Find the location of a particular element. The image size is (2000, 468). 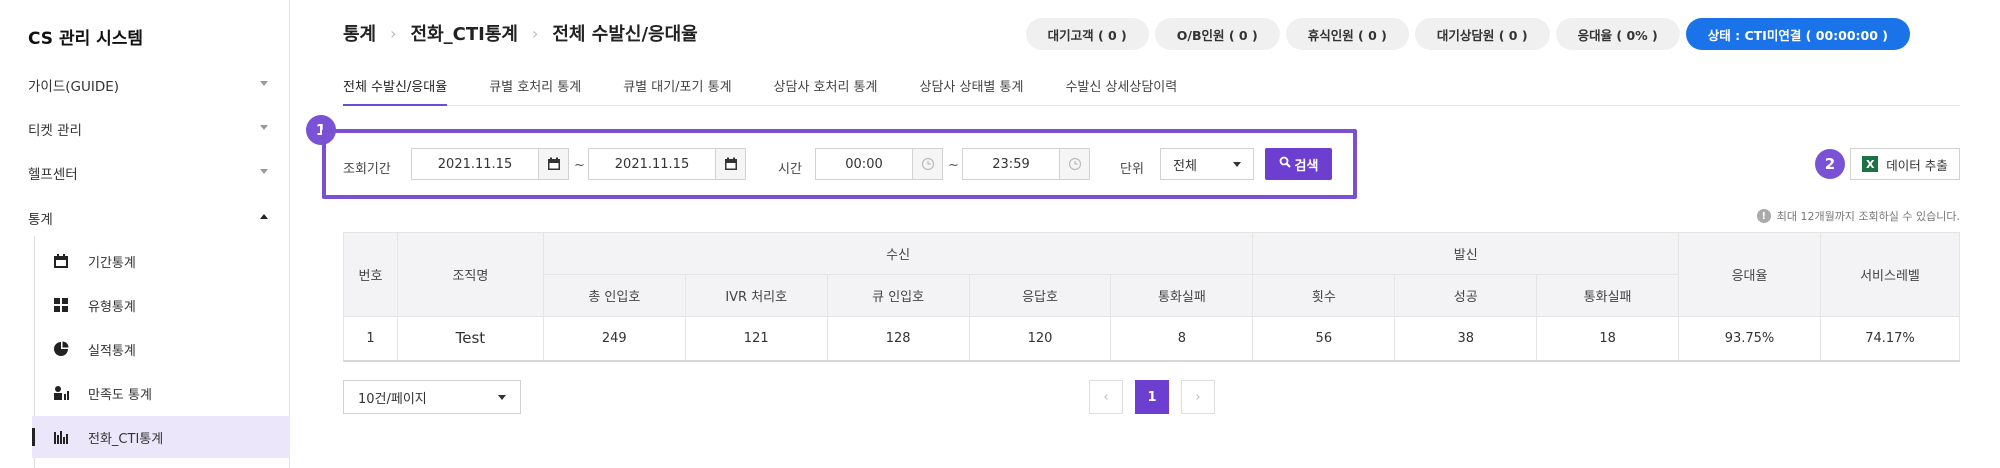

grid-icon is located at coordinates (61, 305).